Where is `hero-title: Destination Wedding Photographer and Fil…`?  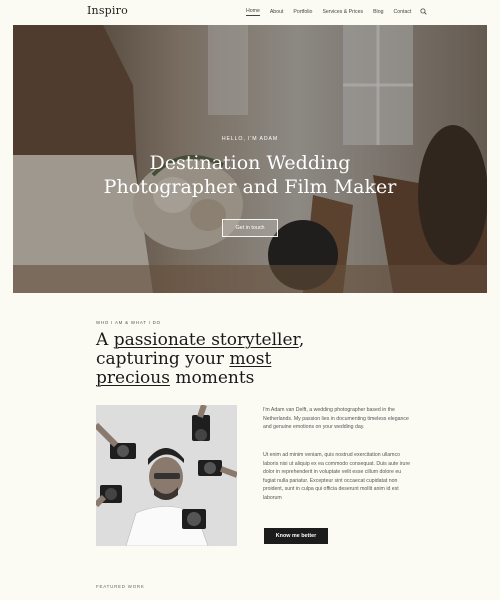
hero-title: Destination Wedding Photographer and Fil… is located at coordinates (250, 175).